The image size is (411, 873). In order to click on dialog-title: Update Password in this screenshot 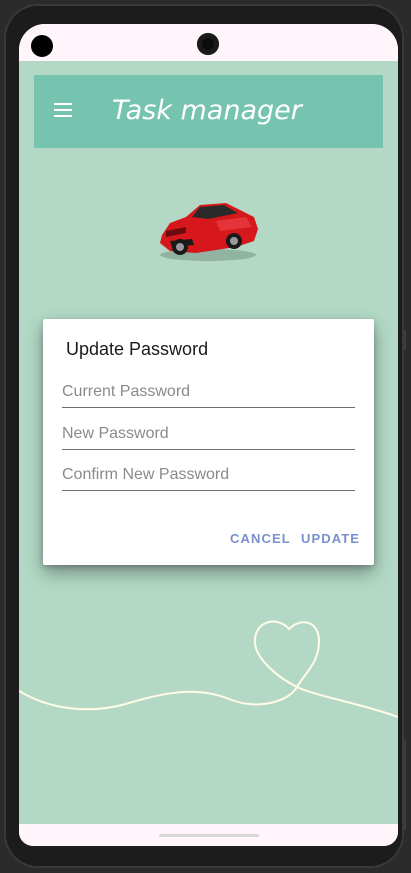, I will do `click(137, 349)`.